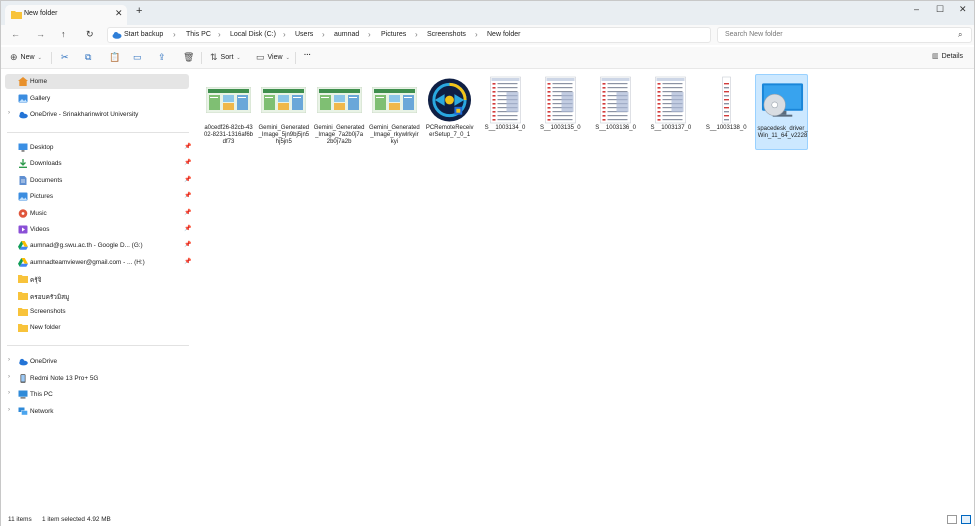  What do you see at coordinates (253, 34) in the screenshot?
I see `breadcrumb-local-disk: Local Disk (C:)` at bounding box center [253, 34].